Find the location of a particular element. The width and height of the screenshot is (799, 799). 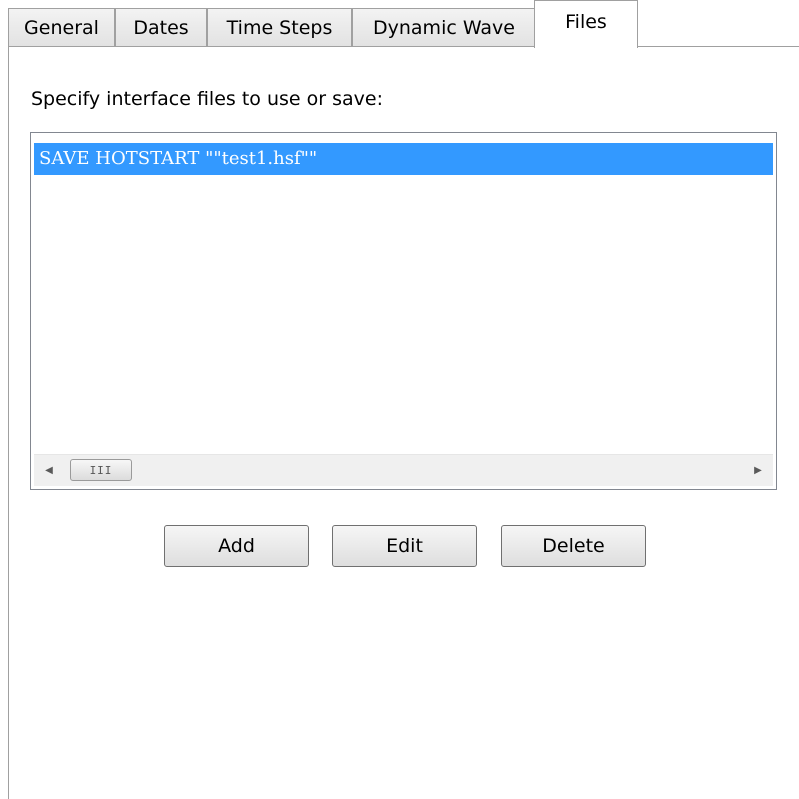

scroll-left-arrow-icon: ◀ is located at coordinates (49, 470).